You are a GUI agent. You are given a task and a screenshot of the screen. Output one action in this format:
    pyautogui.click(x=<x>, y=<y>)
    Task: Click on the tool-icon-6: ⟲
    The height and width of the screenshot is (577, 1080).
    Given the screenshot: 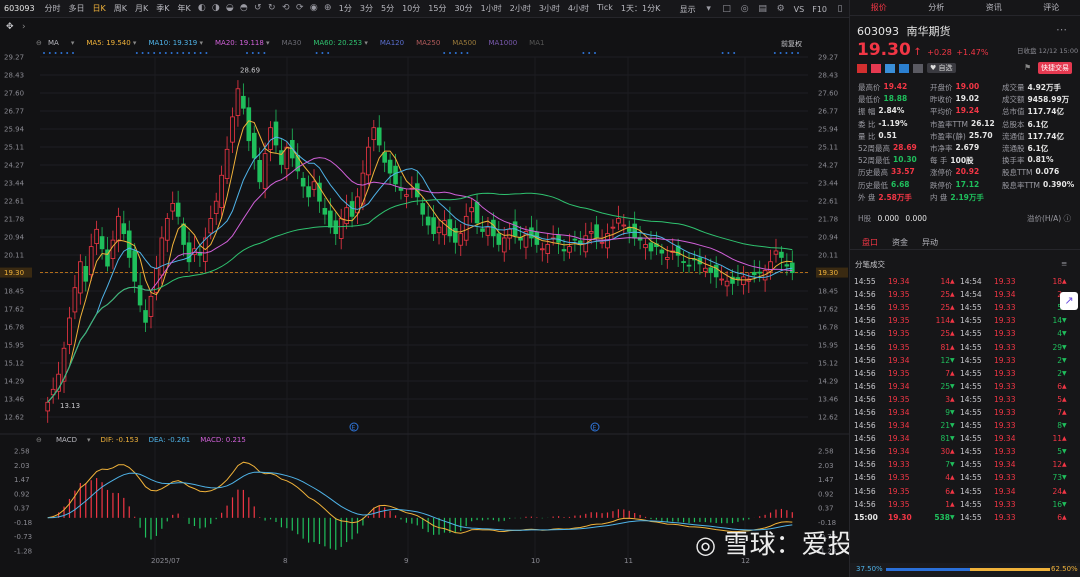 What is the action you would take?
    pyautogui.click(x=286, y=8)
    